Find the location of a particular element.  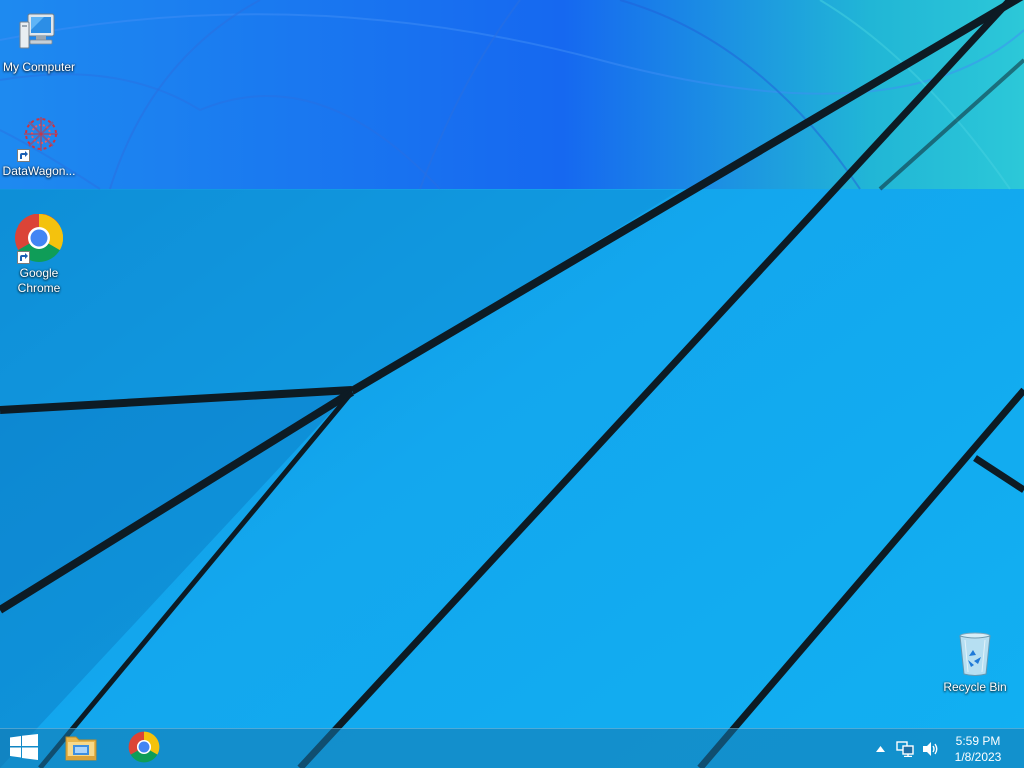

clock-time: 5:59 PM is located at coordinates (978, 741).